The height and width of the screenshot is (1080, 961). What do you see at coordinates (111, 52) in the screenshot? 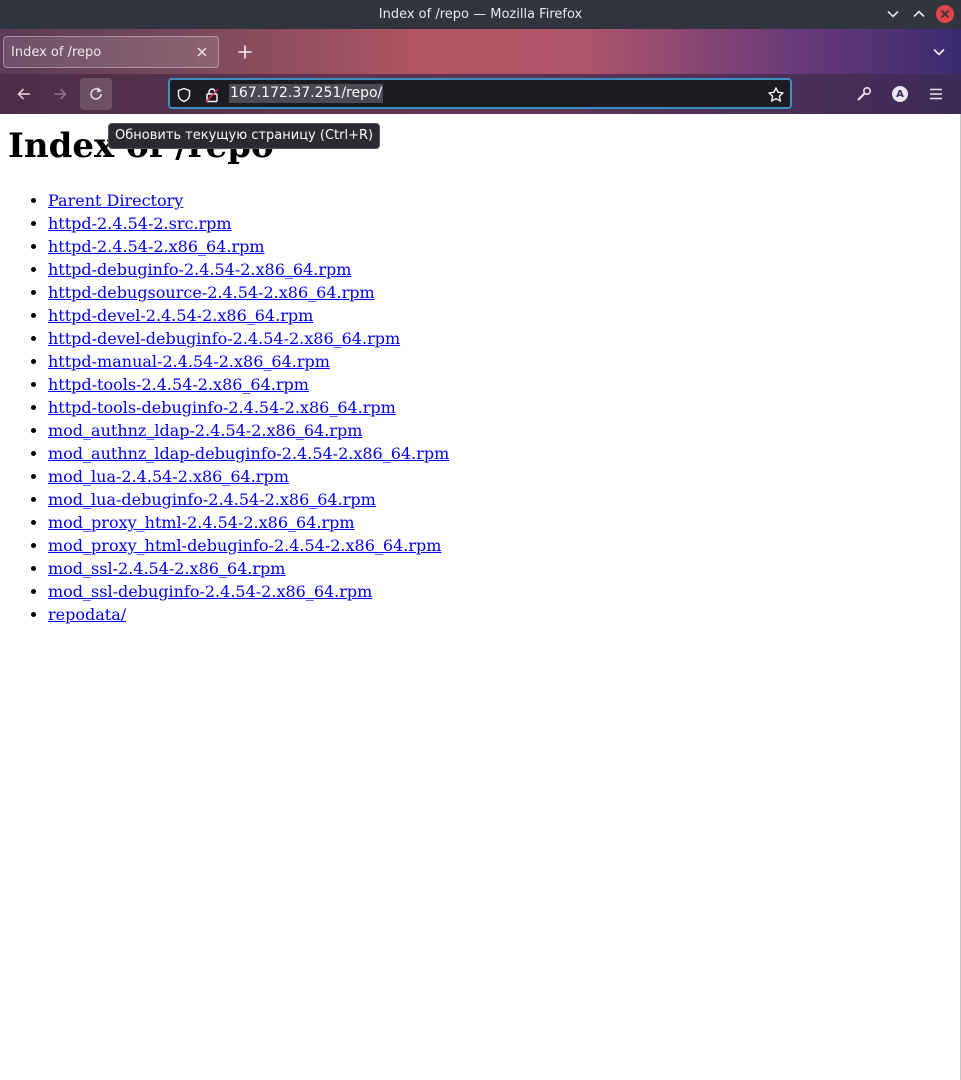
I see `tab-index-of-repo: Index of /repo` at bounding box center [111, 52].